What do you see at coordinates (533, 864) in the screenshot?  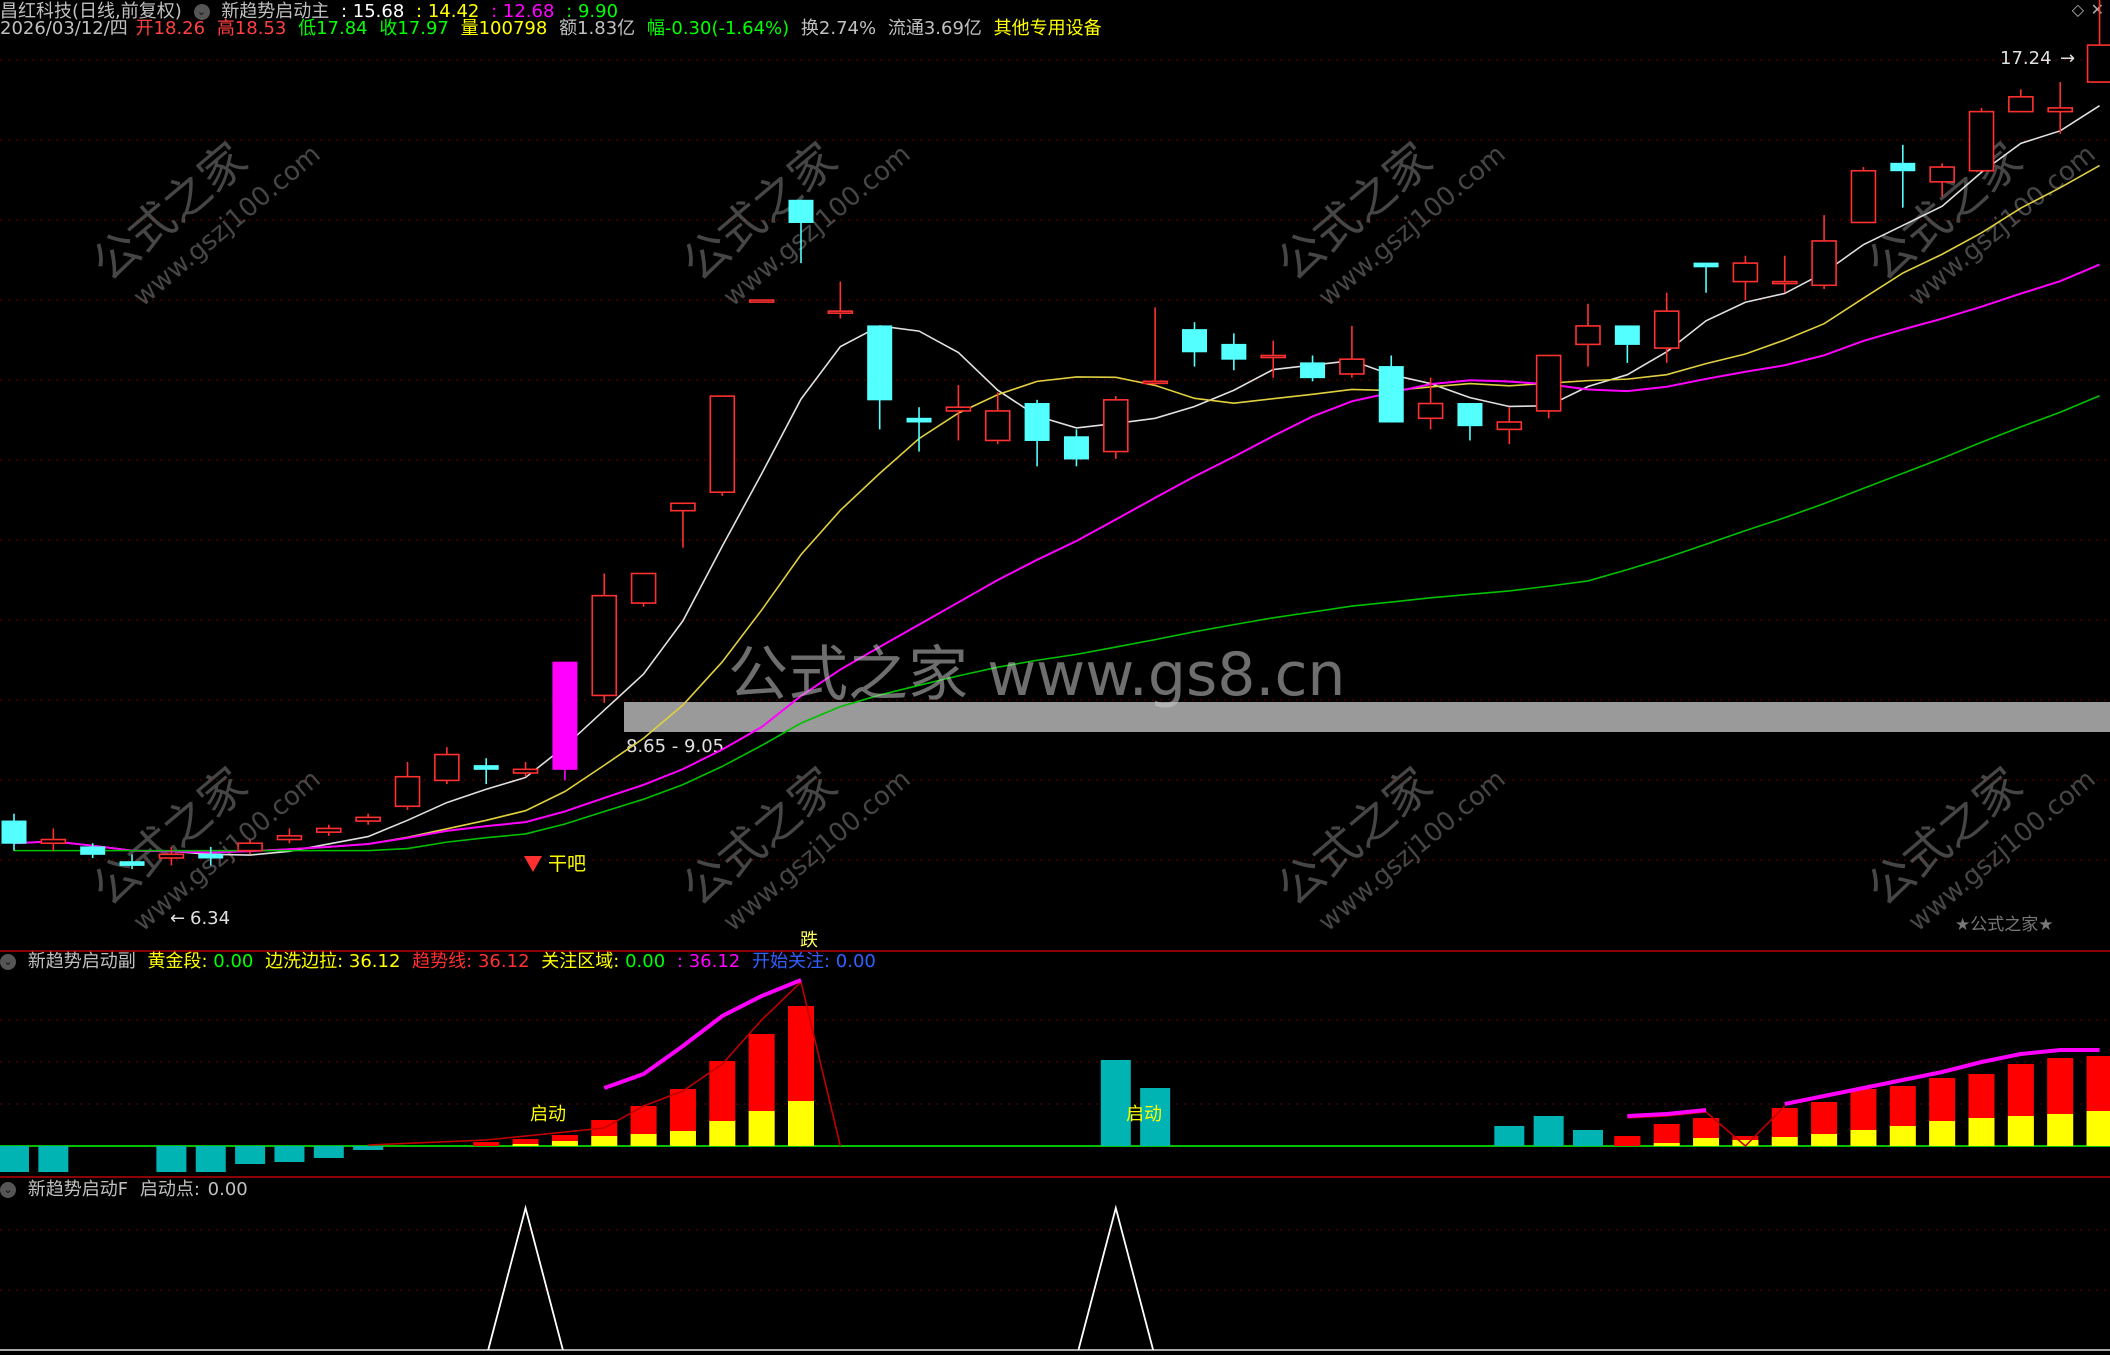 I see `signal-gem-icon` at bounding box center [533, 864].